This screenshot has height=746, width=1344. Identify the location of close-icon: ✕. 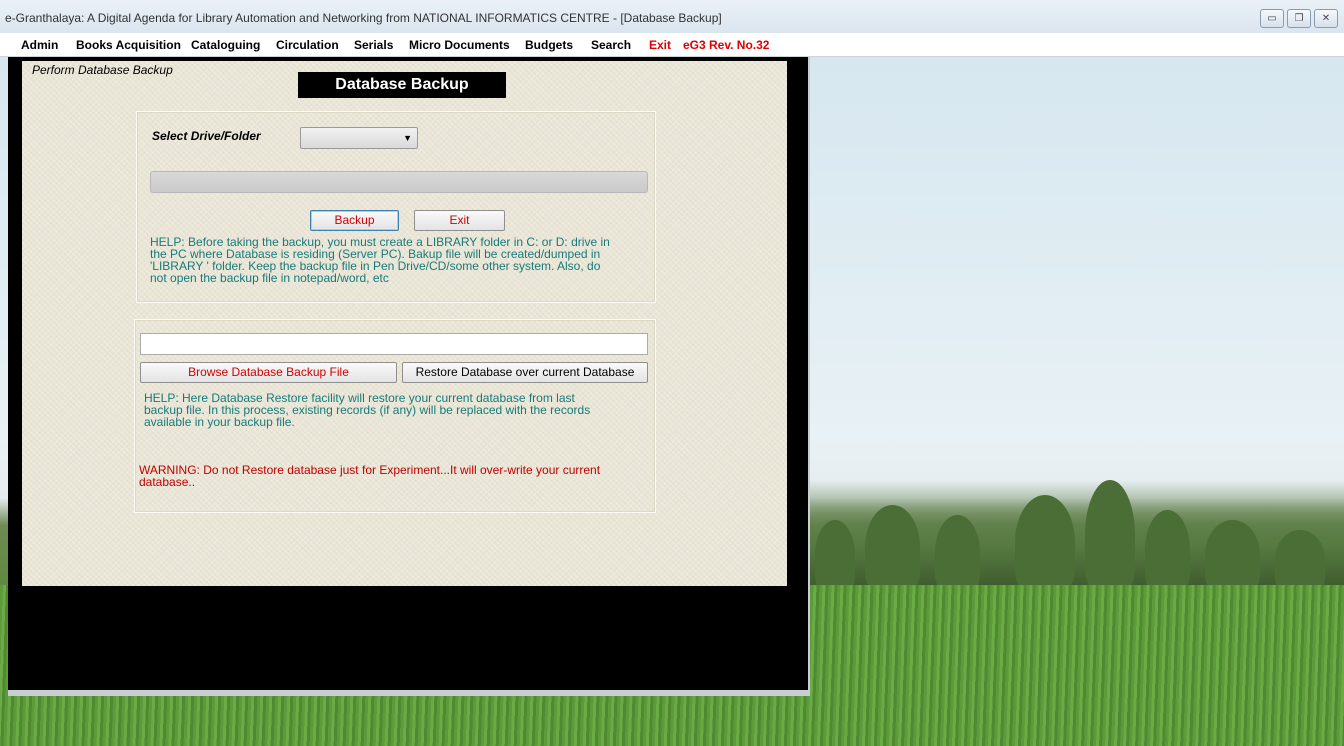
(1326, 18).